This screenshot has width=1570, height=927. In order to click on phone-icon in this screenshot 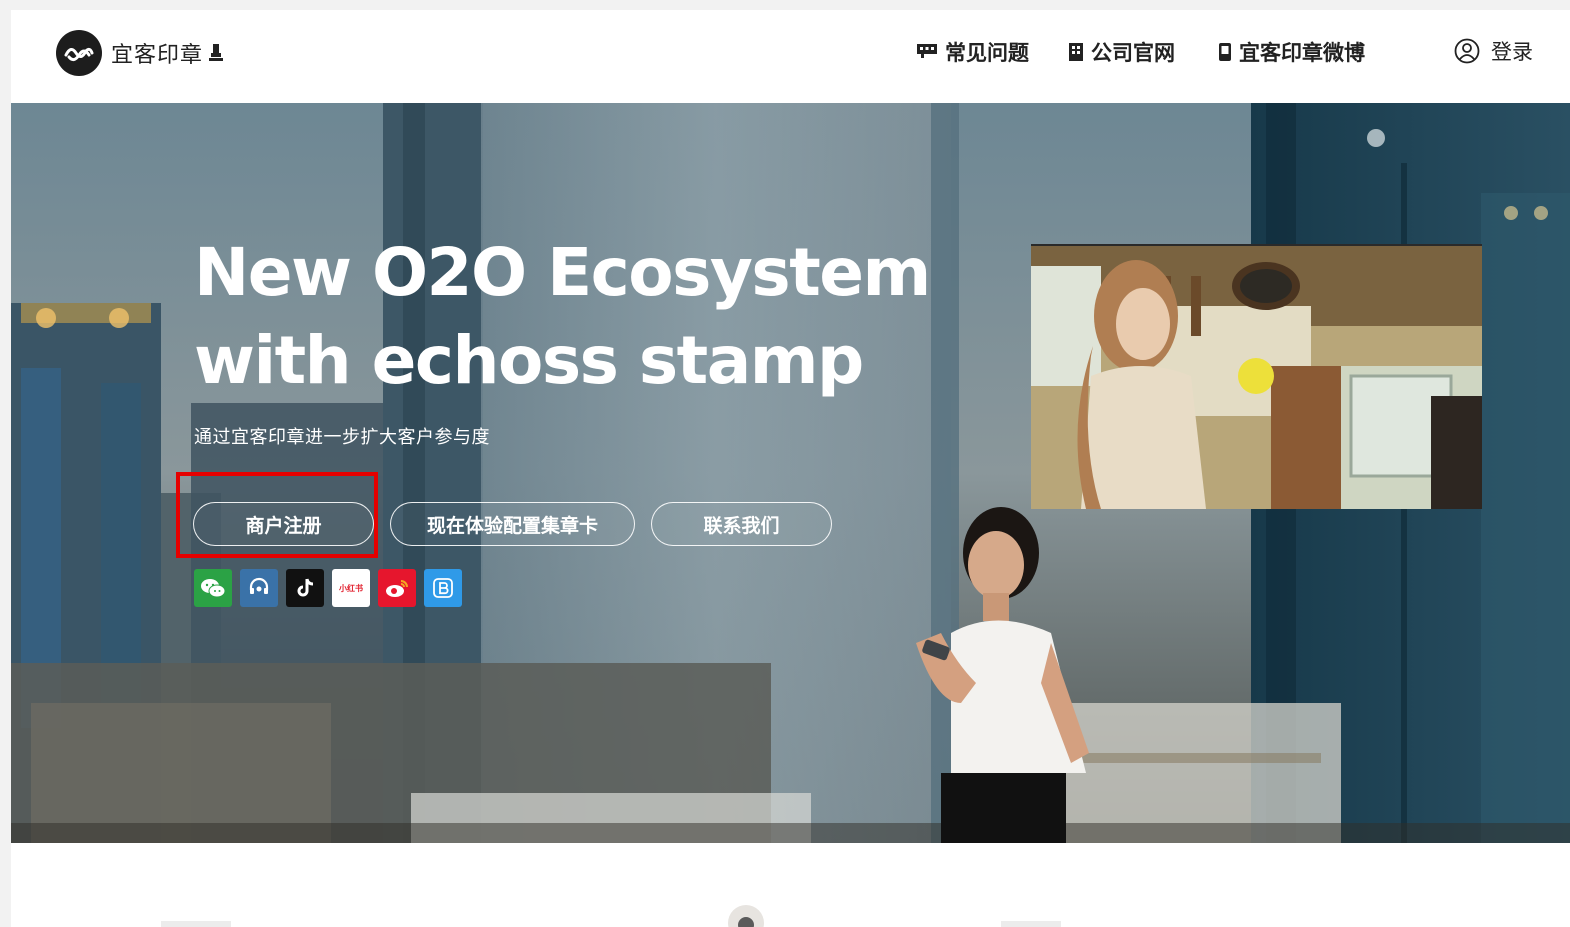, I will do `click(1225, 52)`.